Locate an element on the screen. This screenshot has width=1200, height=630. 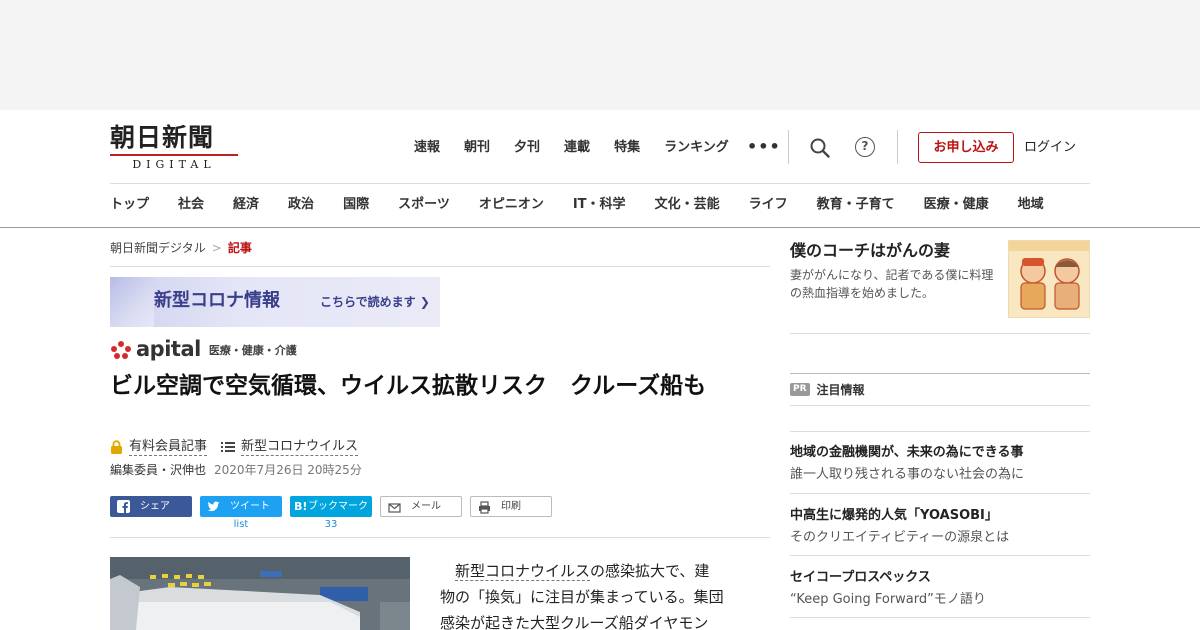
category-nav-item: 文化・芸能 is located at coordinates (687, 205).